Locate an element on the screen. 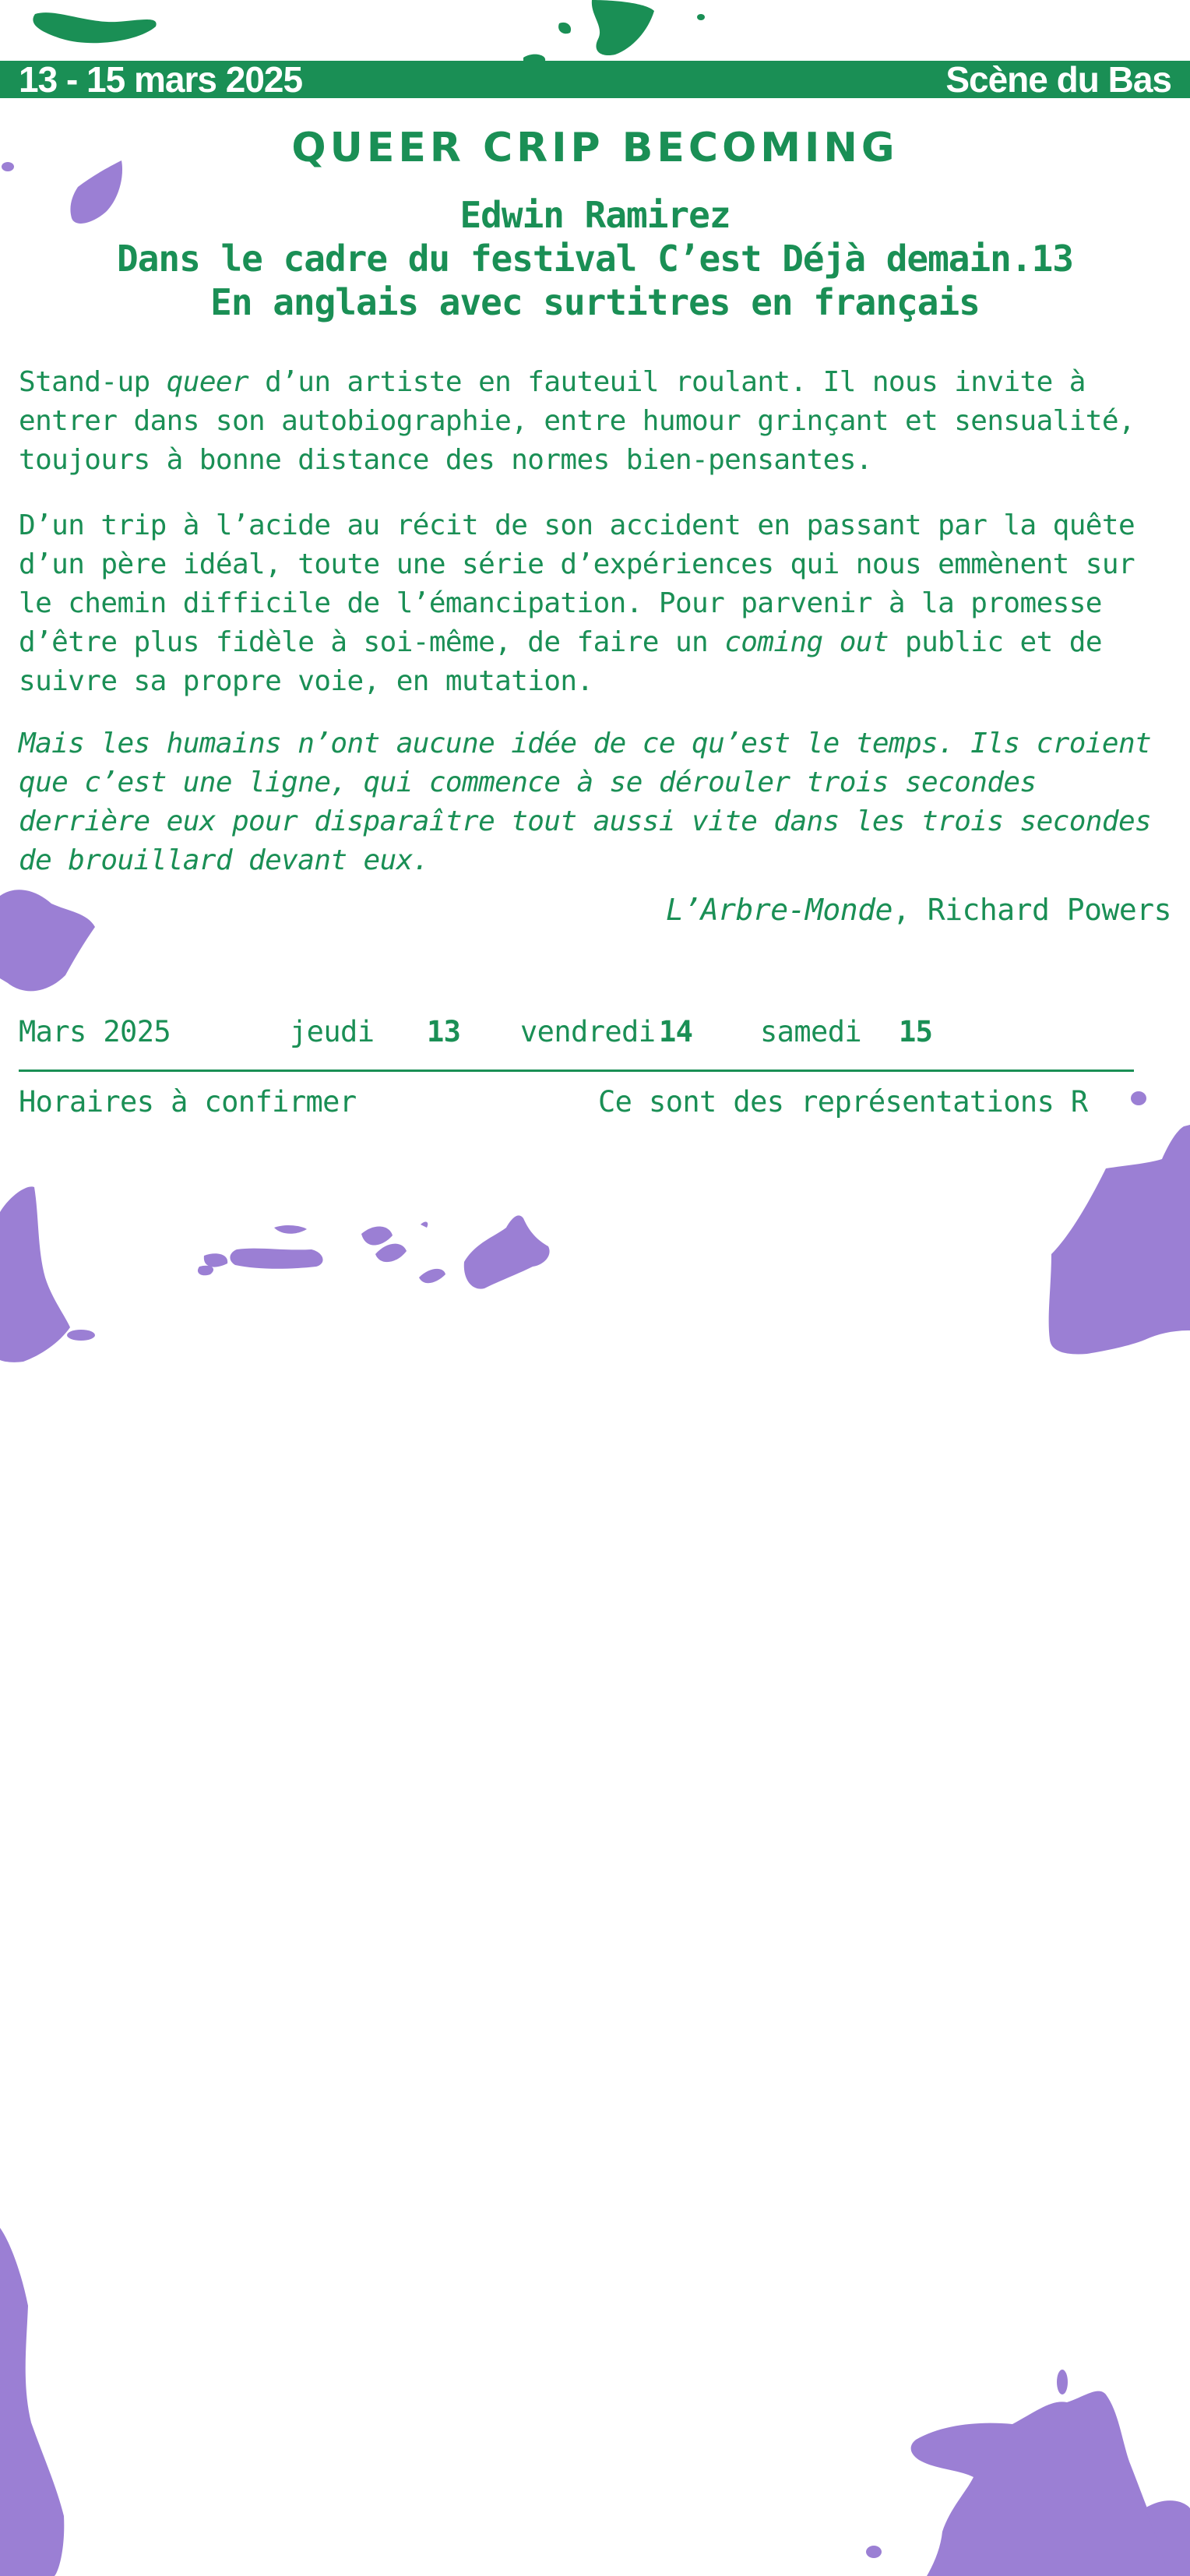  schedule-dates: Mars 2025 jeudi 13 vendredi 14 samedi 15 is located at coordinates (579, 1035).